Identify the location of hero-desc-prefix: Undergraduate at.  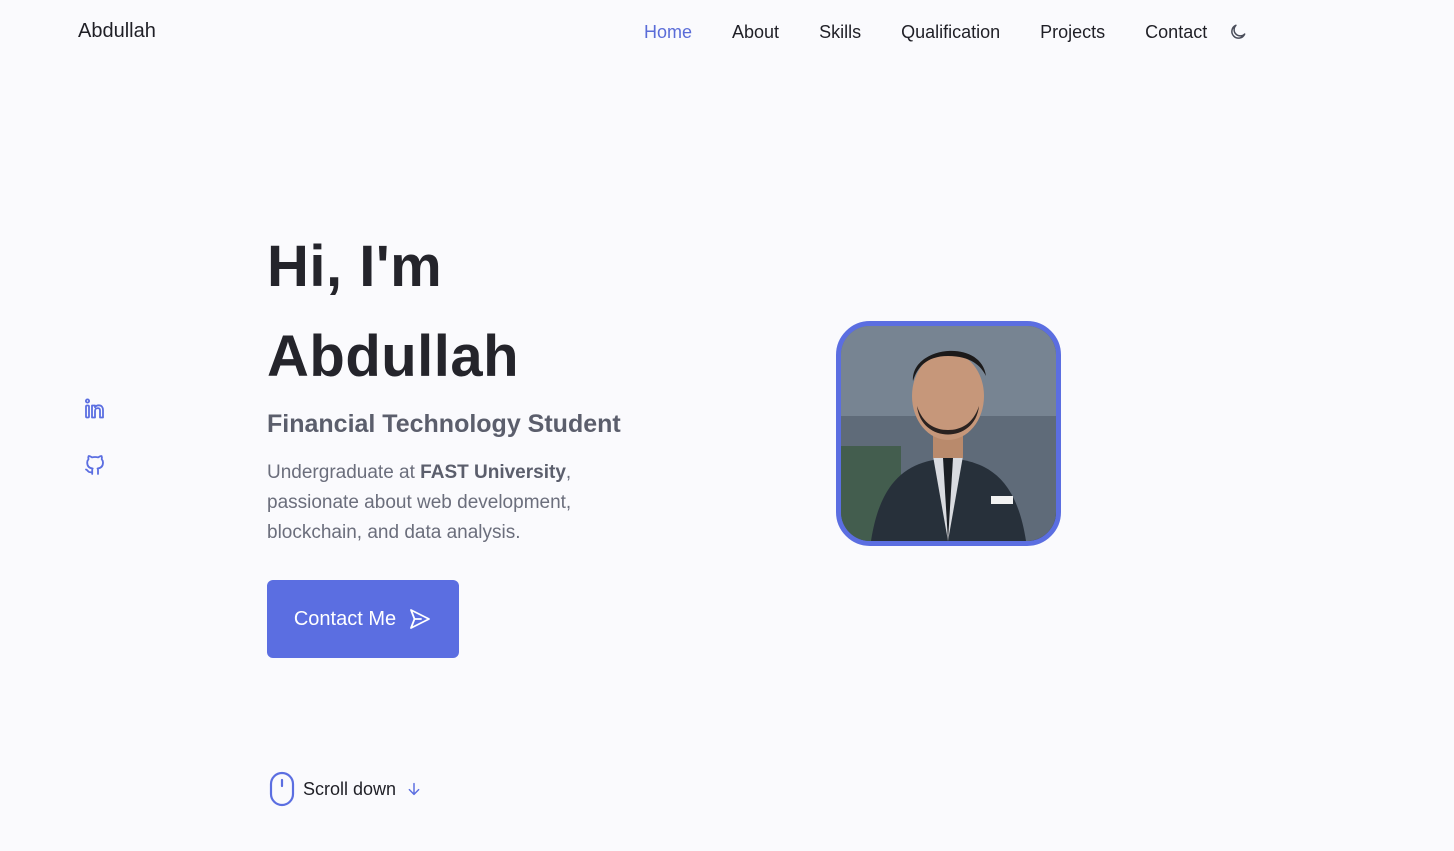
(344, 472).